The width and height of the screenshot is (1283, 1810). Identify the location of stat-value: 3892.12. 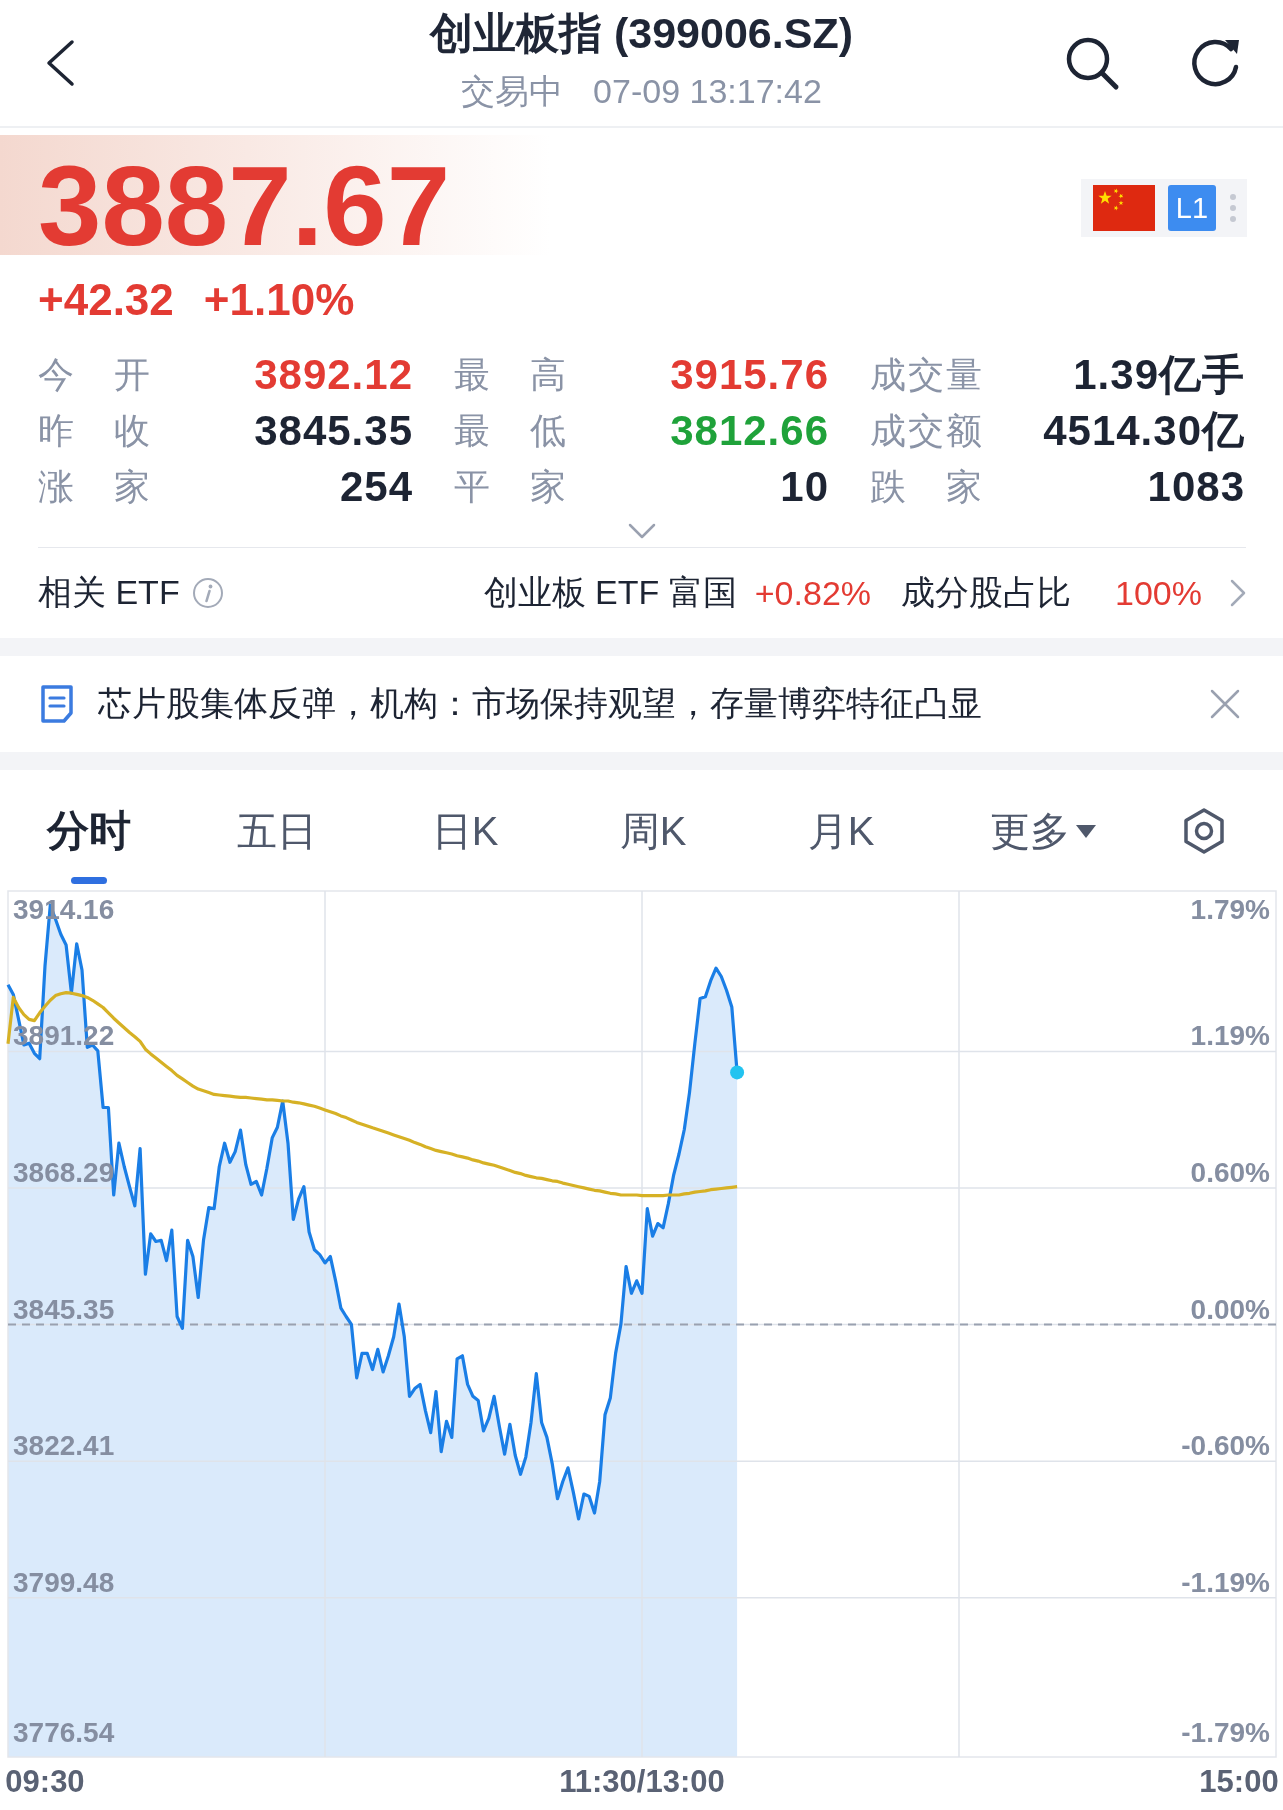
(333, 375).